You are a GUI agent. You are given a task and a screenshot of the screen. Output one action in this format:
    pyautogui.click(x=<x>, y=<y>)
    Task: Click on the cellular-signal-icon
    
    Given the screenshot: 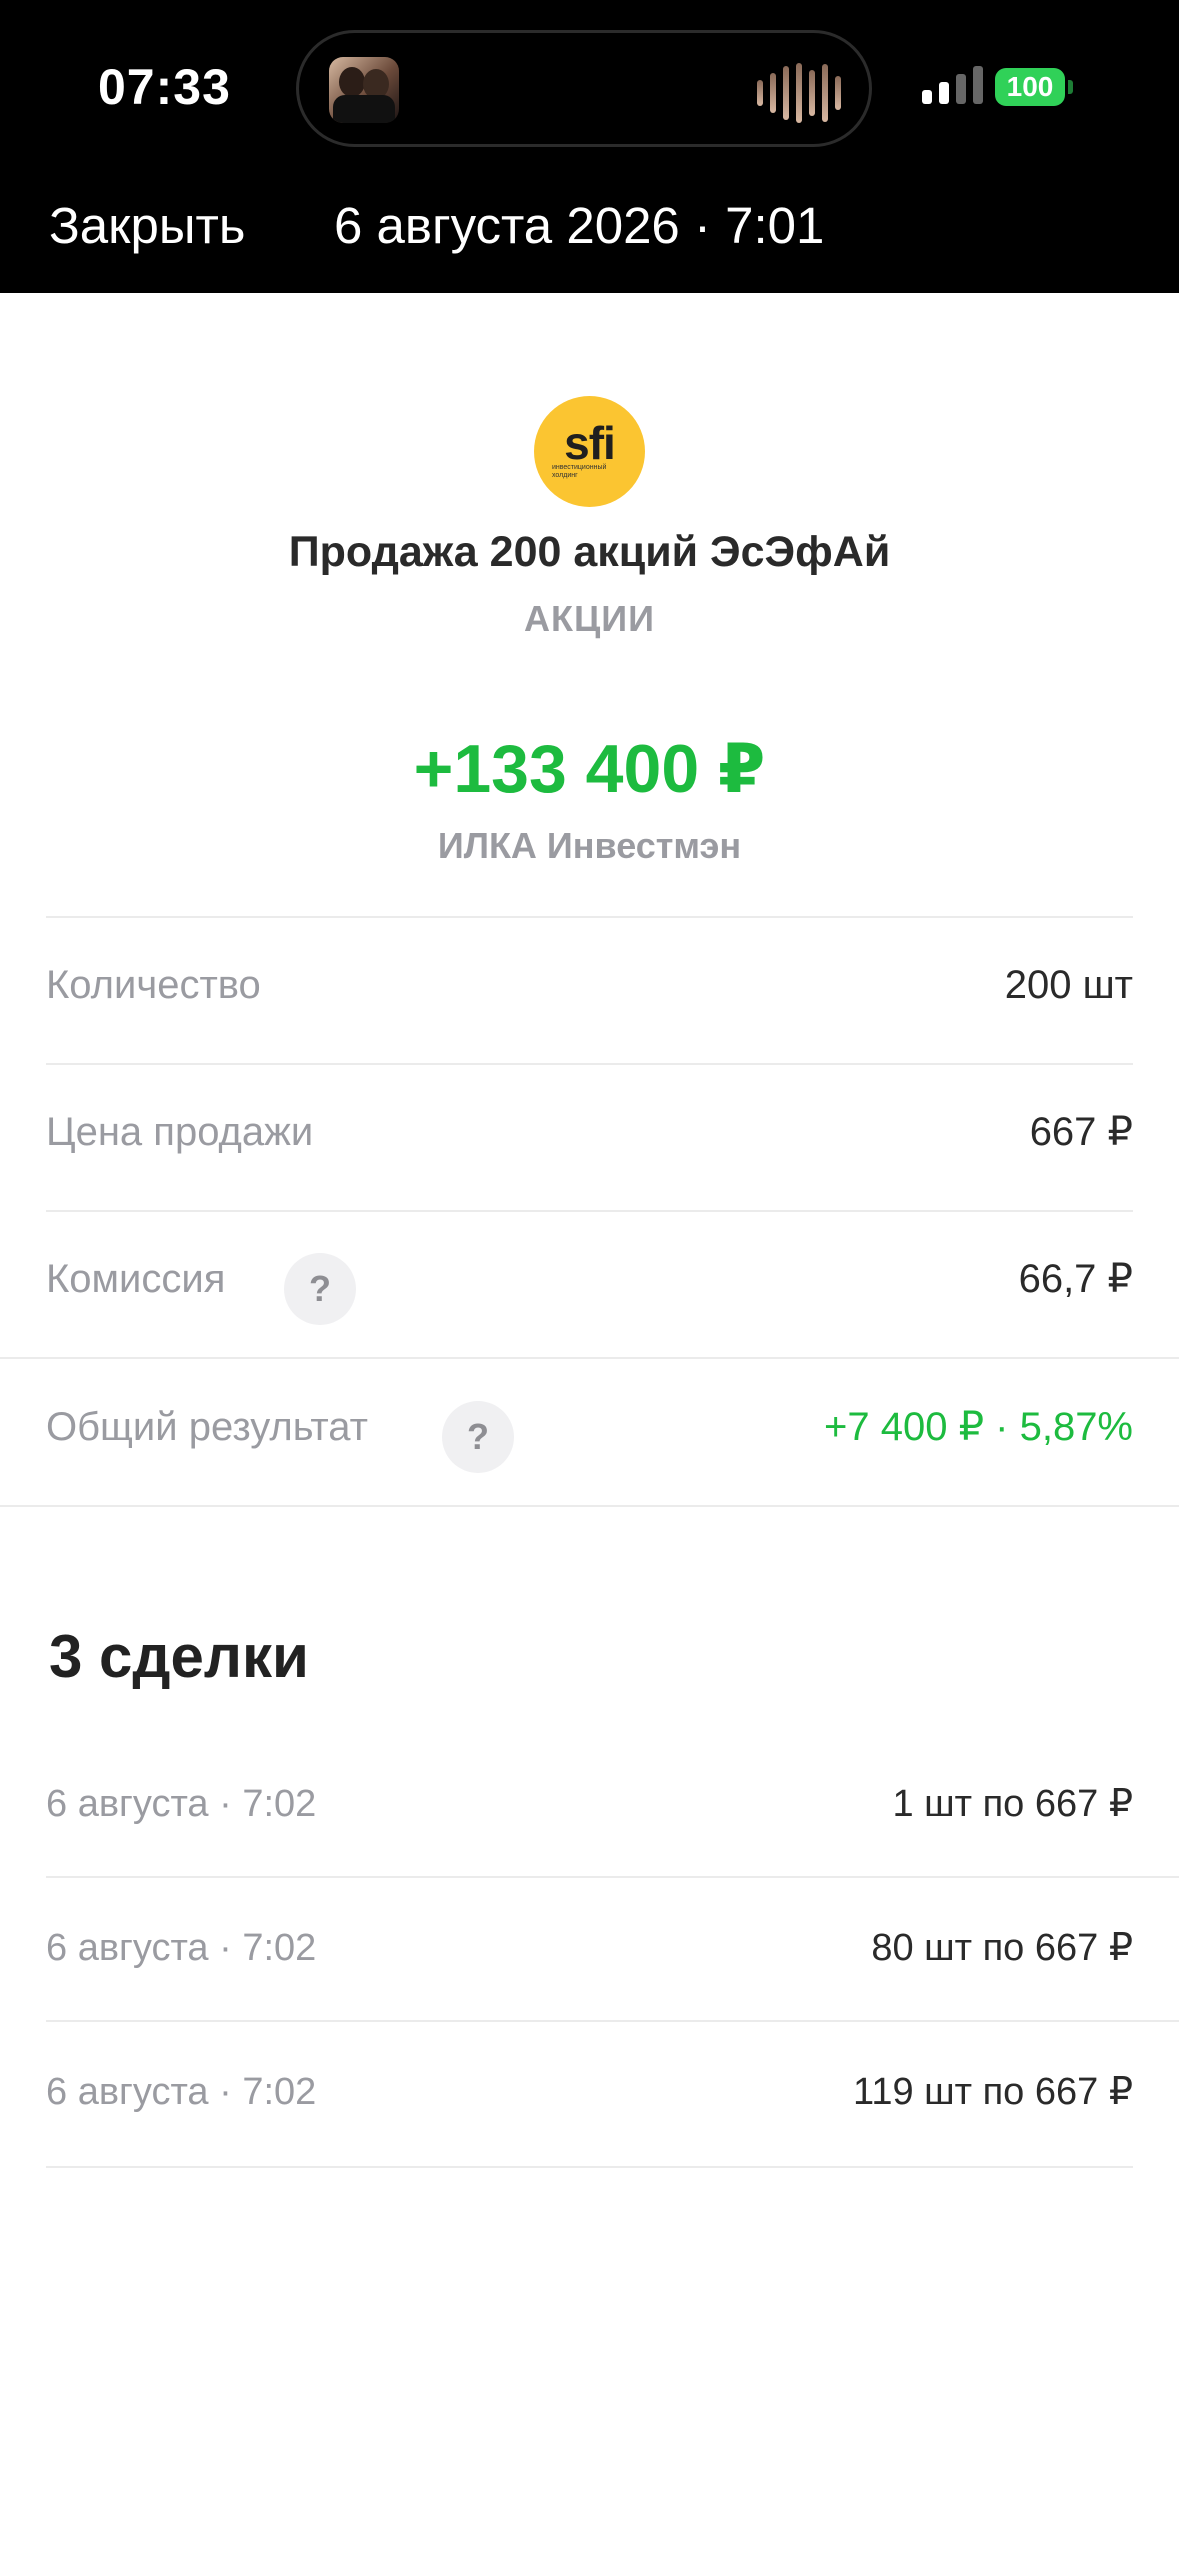 What is the action you would take?
    pyautogui.click(x=952, y=84)
    